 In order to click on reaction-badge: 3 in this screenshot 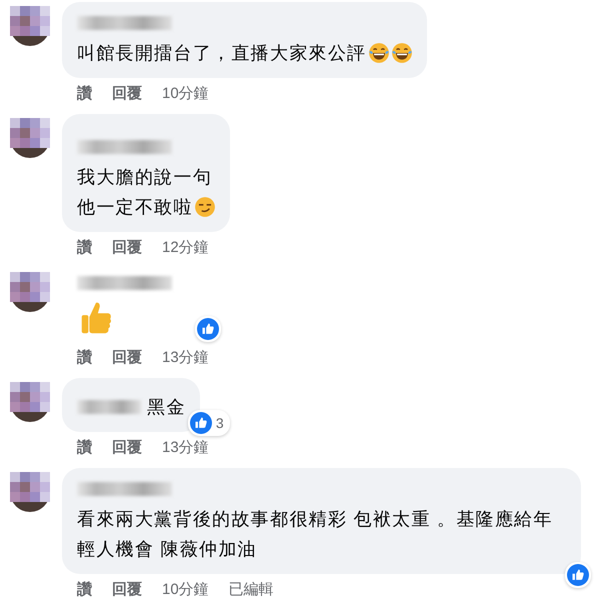, I will do `click(209, 423)`.